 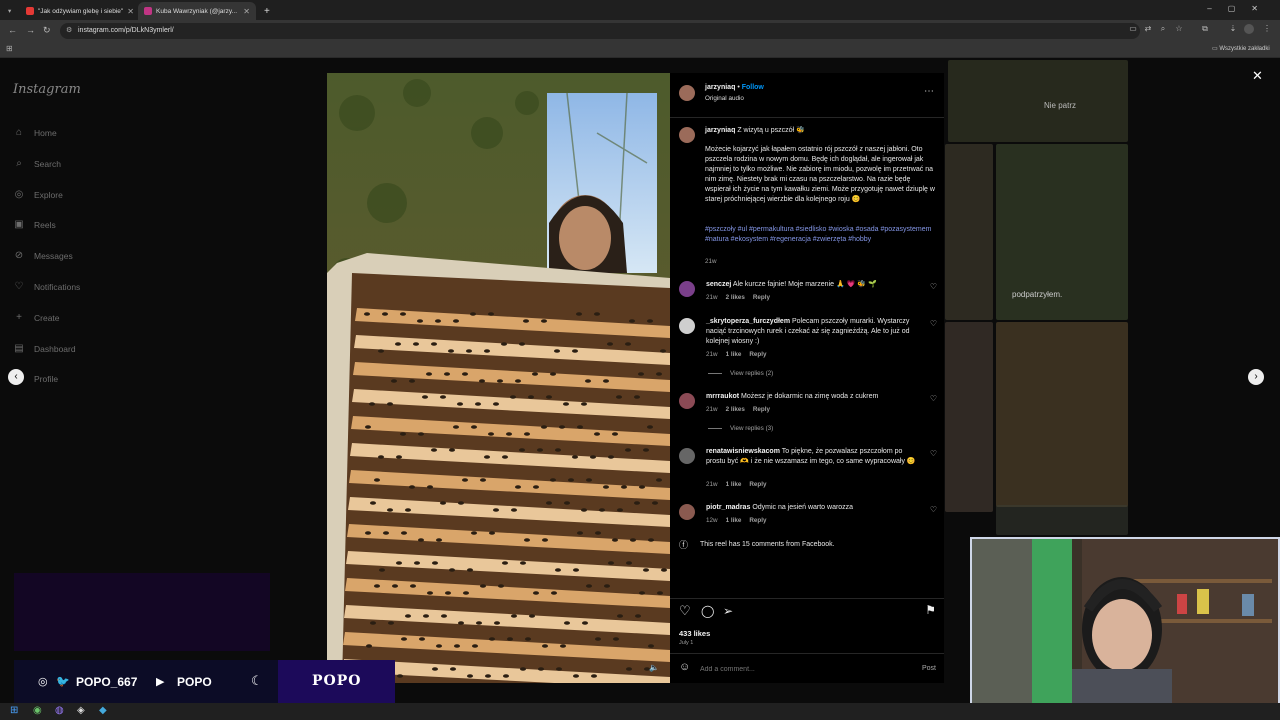 I want to click on share-icon: ➢, so click(x=728, y=611).